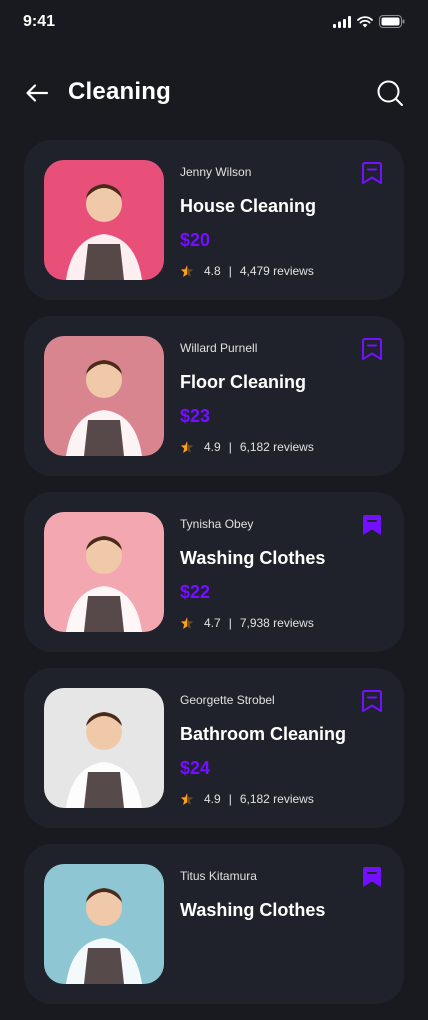 The image size is (428, 1020). I want to click on service-price: $20, so click(195, 240).